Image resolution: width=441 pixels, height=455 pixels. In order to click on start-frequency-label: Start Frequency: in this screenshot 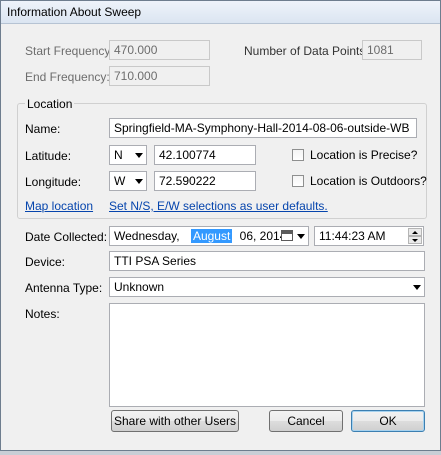, I will do `click(69, 51)`.